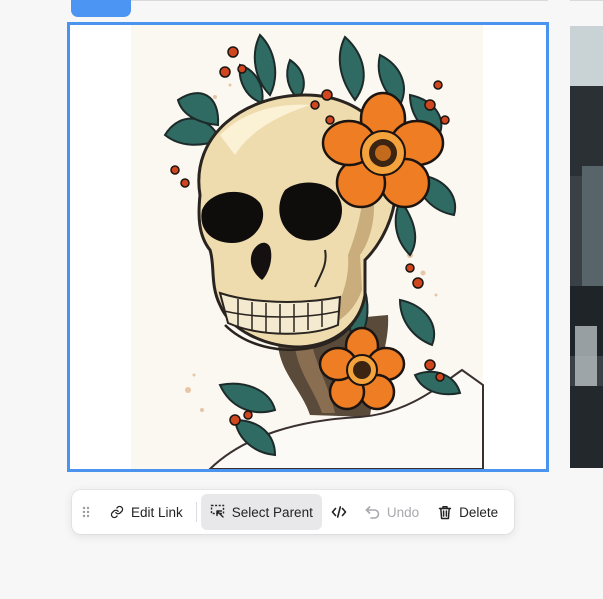 The width and height of the screenshot is (603, 599). I want to click on top-divider-right, so click(586, 0).